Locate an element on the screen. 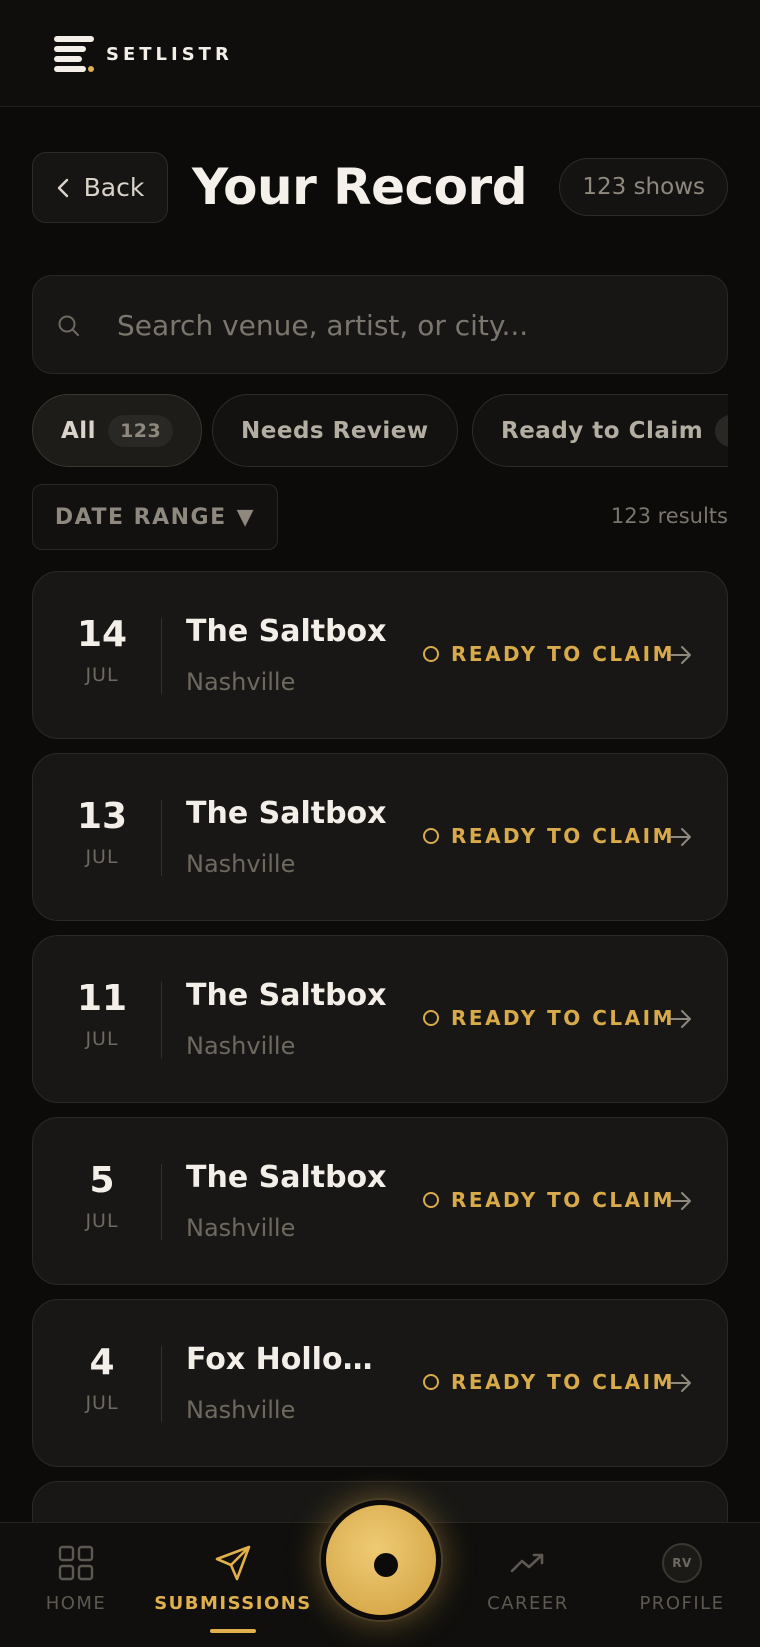 The image size is (760, 1647). filter-chip-needs-review: Needs Review is located at coordinates (335, 430).